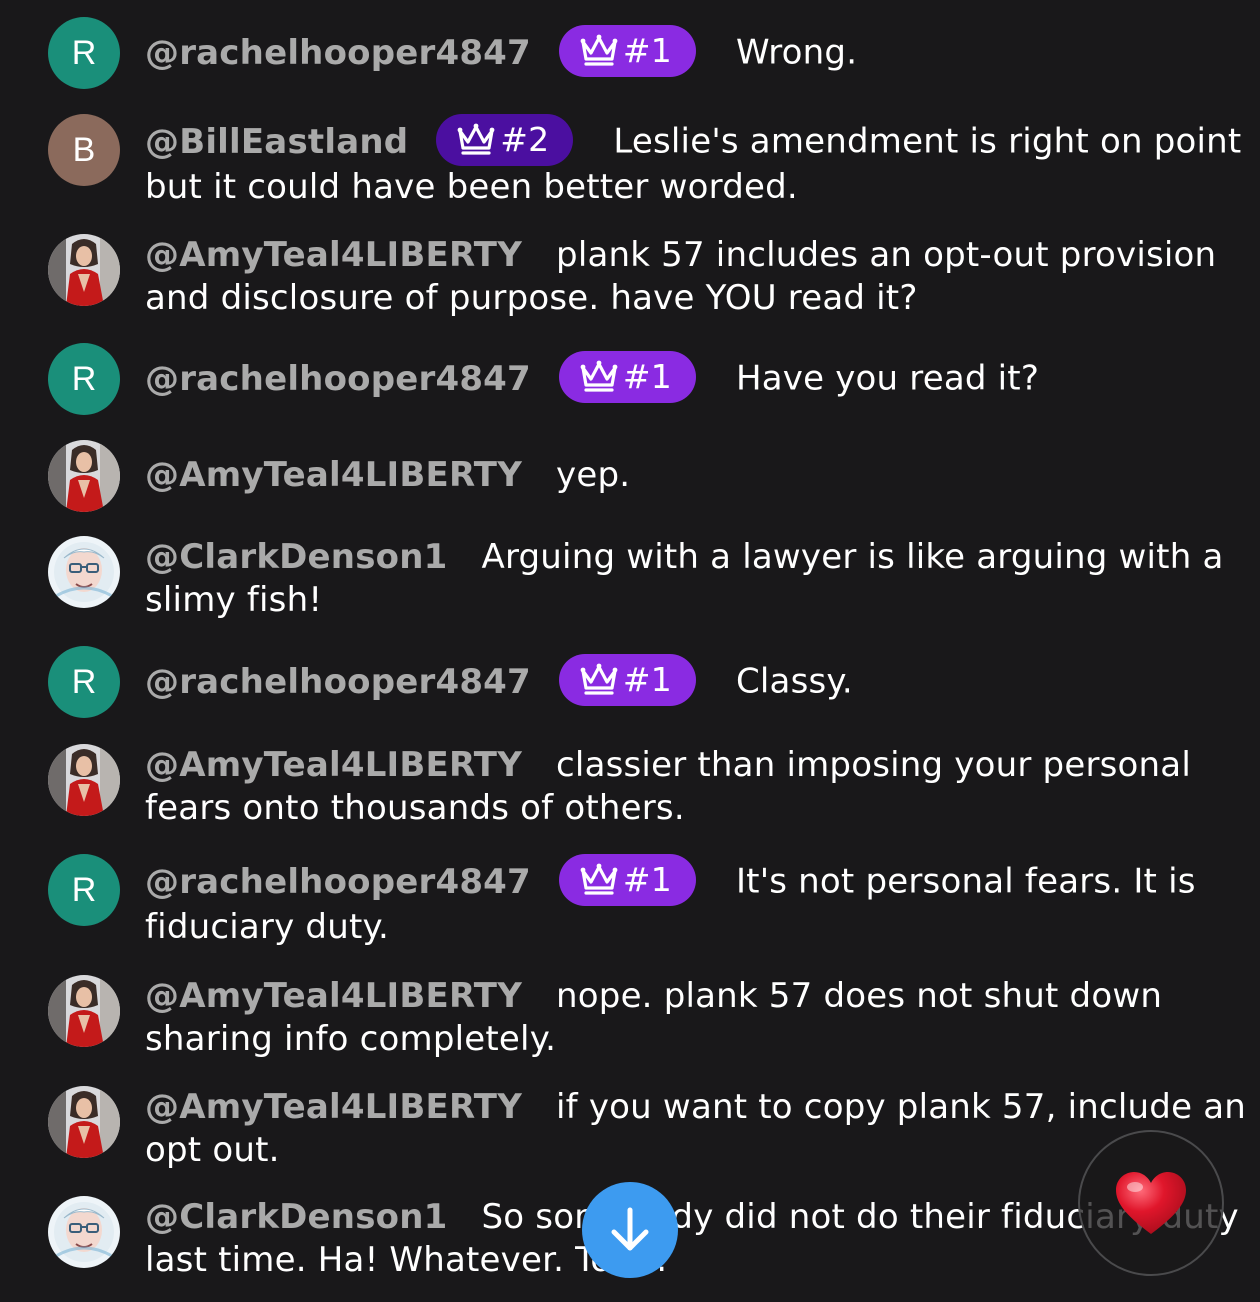 This screenshot has width=1260, height=1302. I want to click on reaction-button, so click(1151, 1203).